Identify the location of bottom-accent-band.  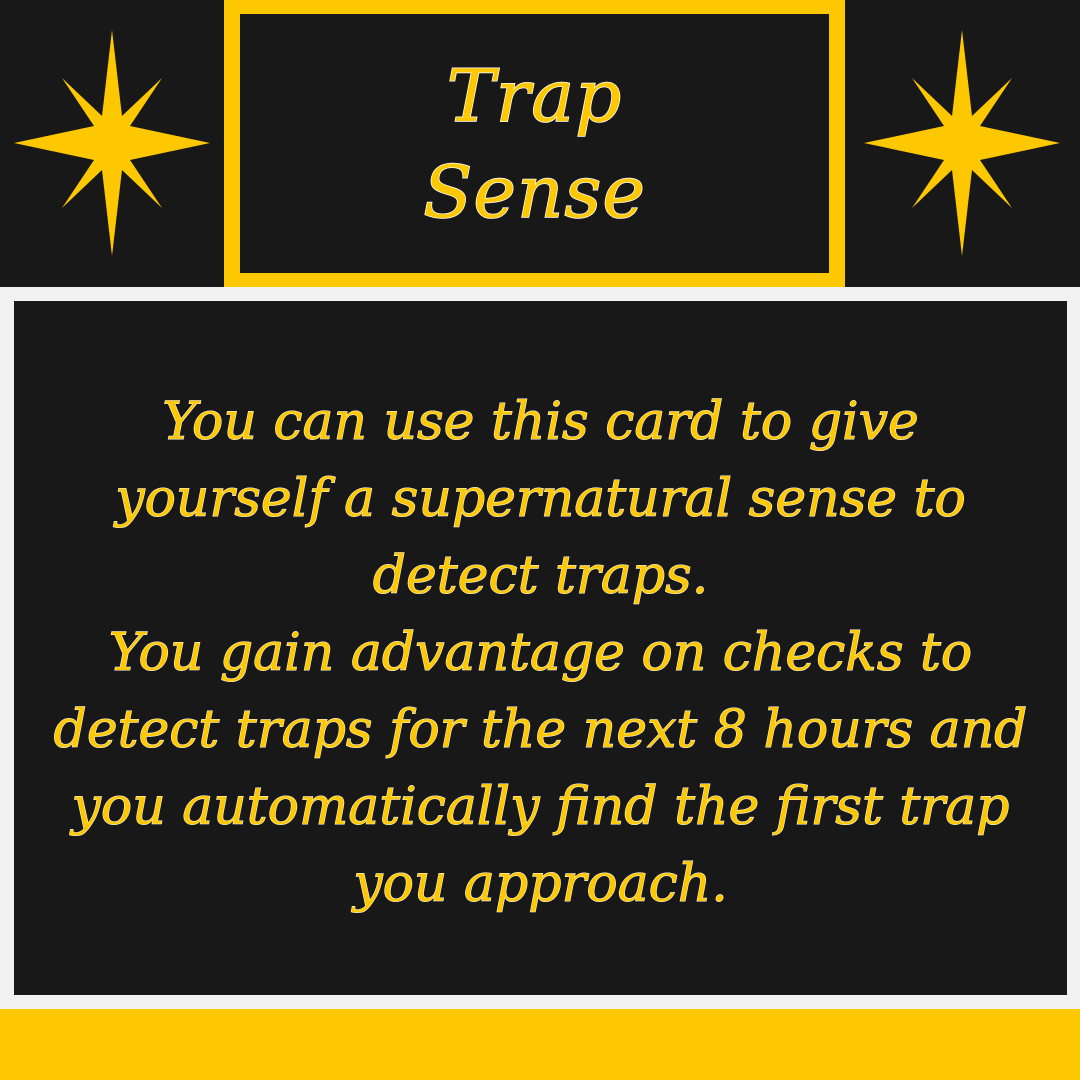
(540, 1044).